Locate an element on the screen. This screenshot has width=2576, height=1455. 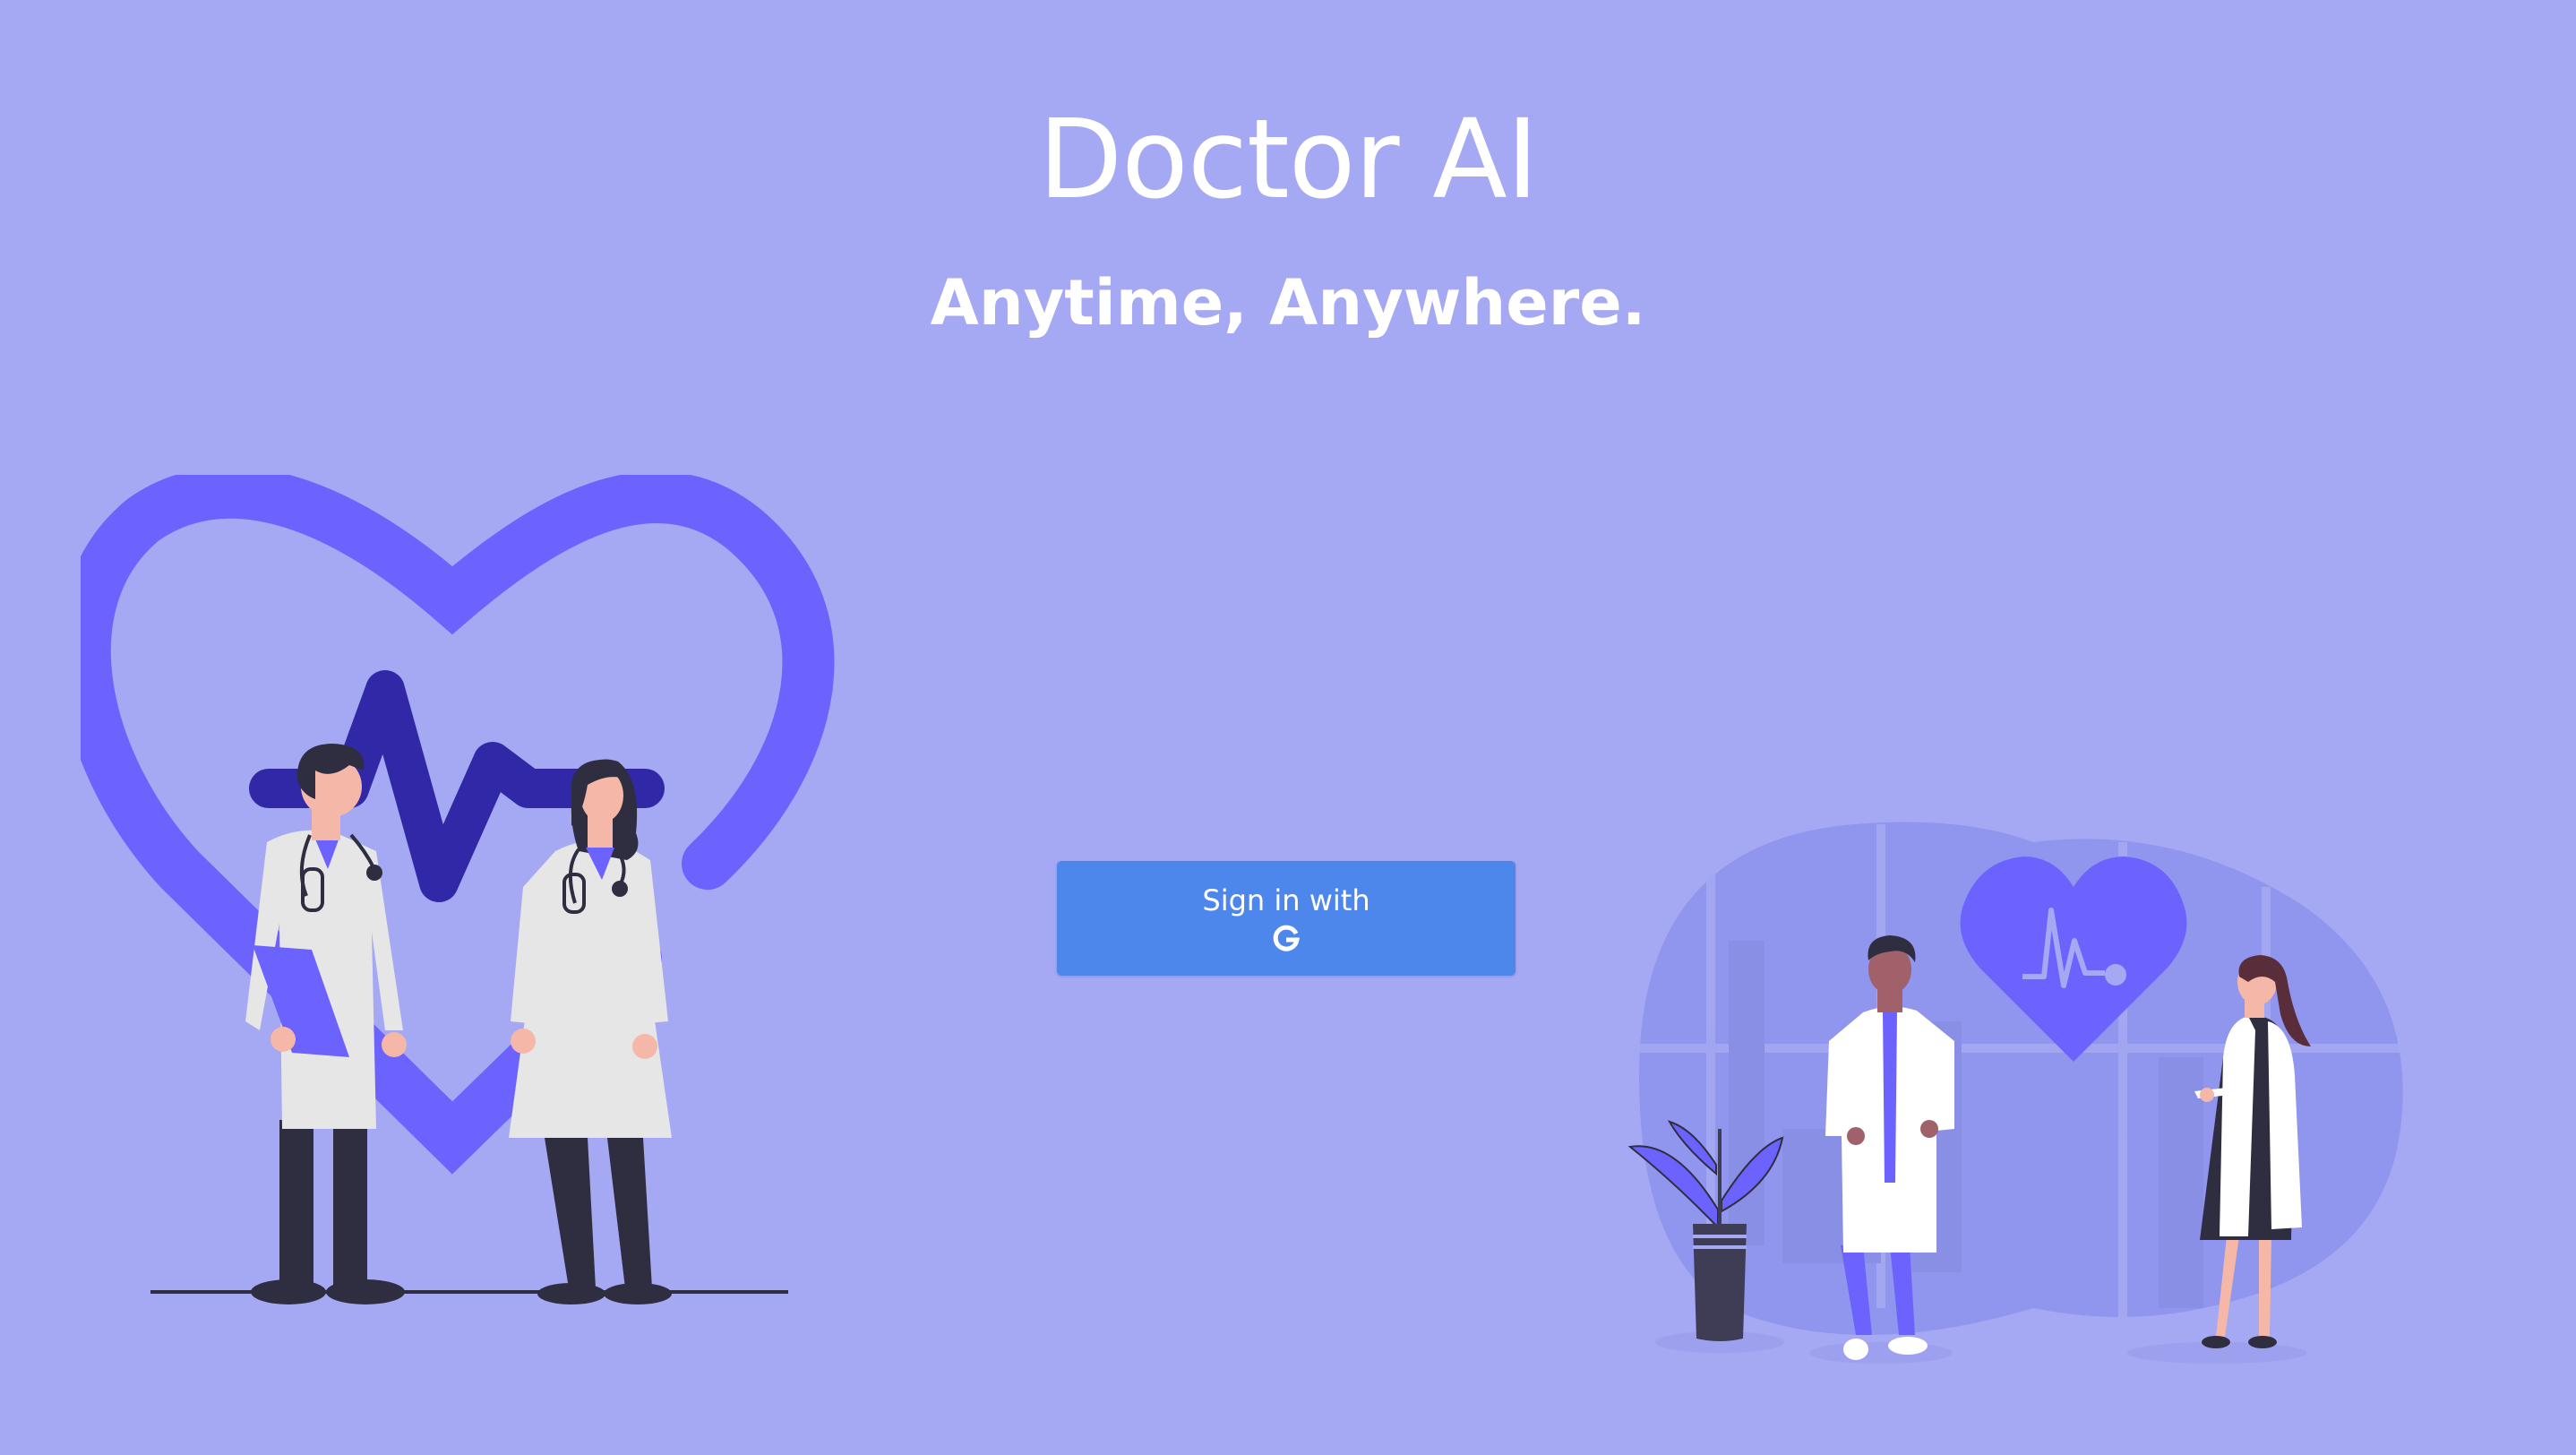
signin-label: Sign in with is located at coordinates (1286, 900).